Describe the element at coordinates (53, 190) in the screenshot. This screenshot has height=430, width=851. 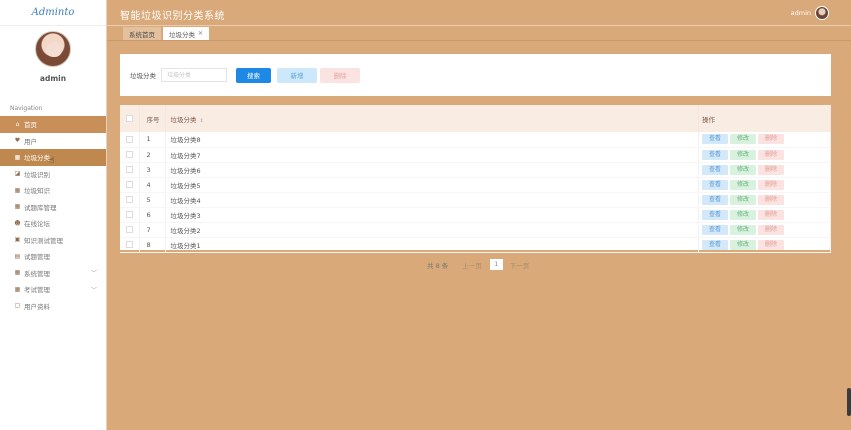
I see `sidebar-item-4: ▦ 垃圾知识` at that location.